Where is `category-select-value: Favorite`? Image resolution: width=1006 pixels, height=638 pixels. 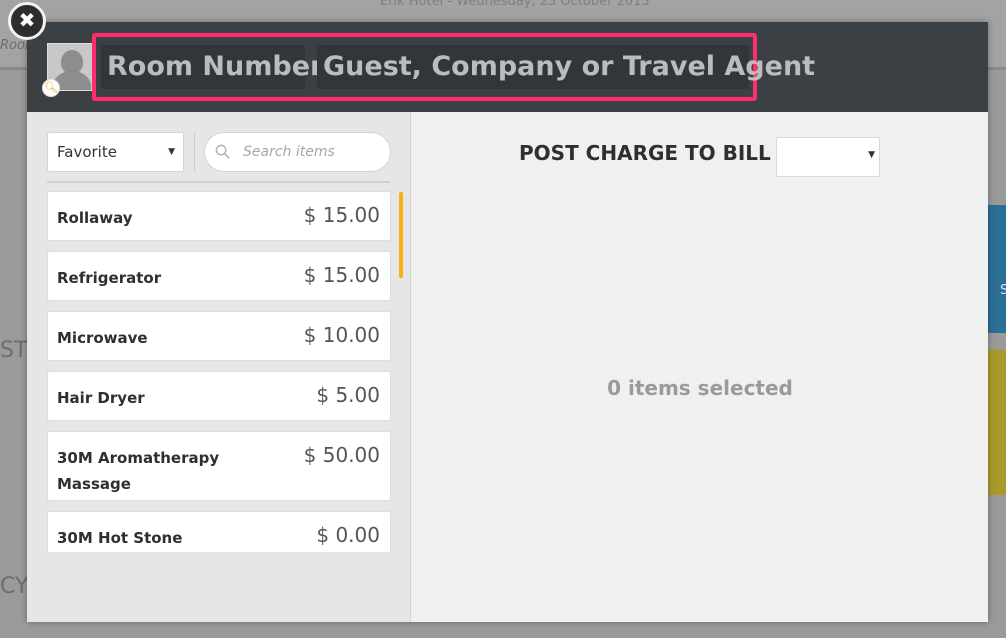 category-select-value: Favorite is located at coordinates (87, 152).